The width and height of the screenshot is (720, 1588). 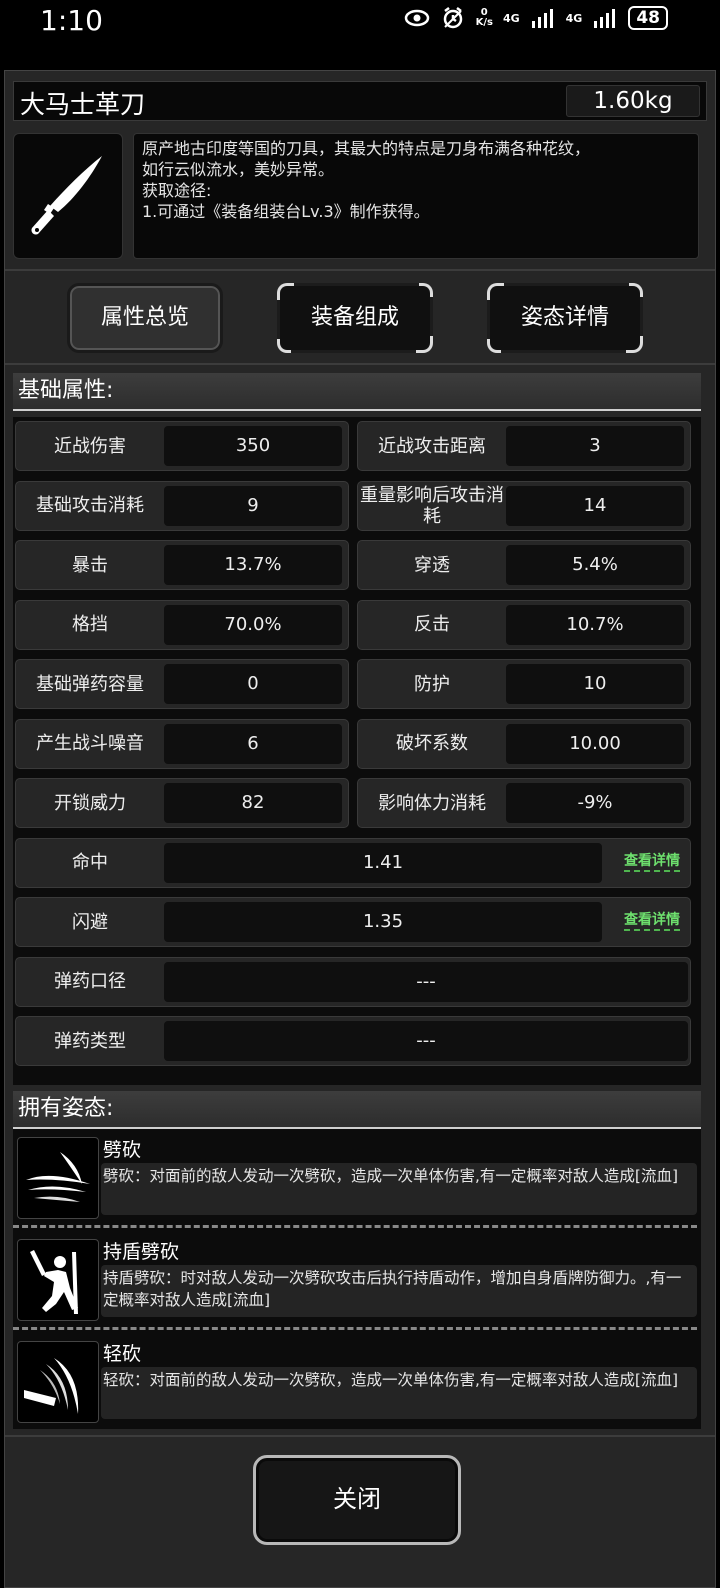 I want to click on attribute-label: 基础攻击消耗, so click(x=90, y=505).